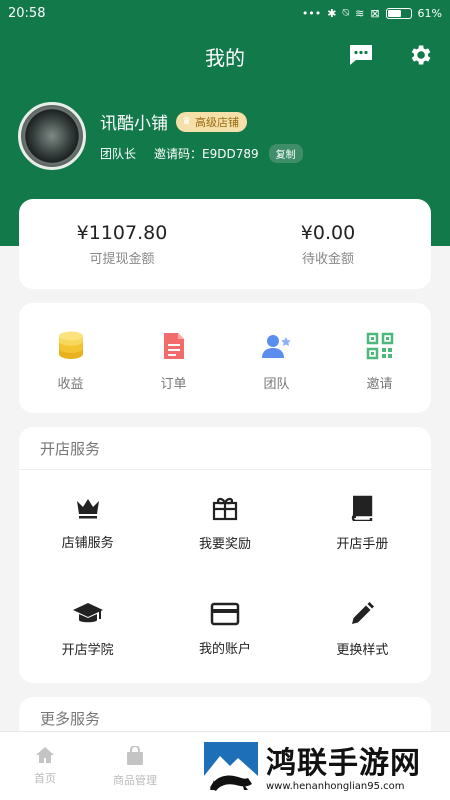  I want to click on bag-icon, so click(135, 755).